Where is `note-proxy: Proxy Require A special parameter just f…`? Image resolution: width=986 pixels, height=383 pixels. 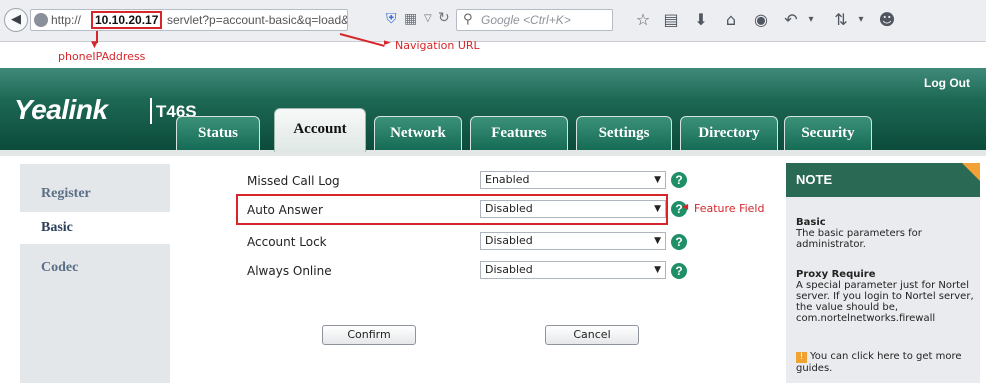 note-proxy: Proxy Require A special parameter just f… is located at coordinates (886, 296).